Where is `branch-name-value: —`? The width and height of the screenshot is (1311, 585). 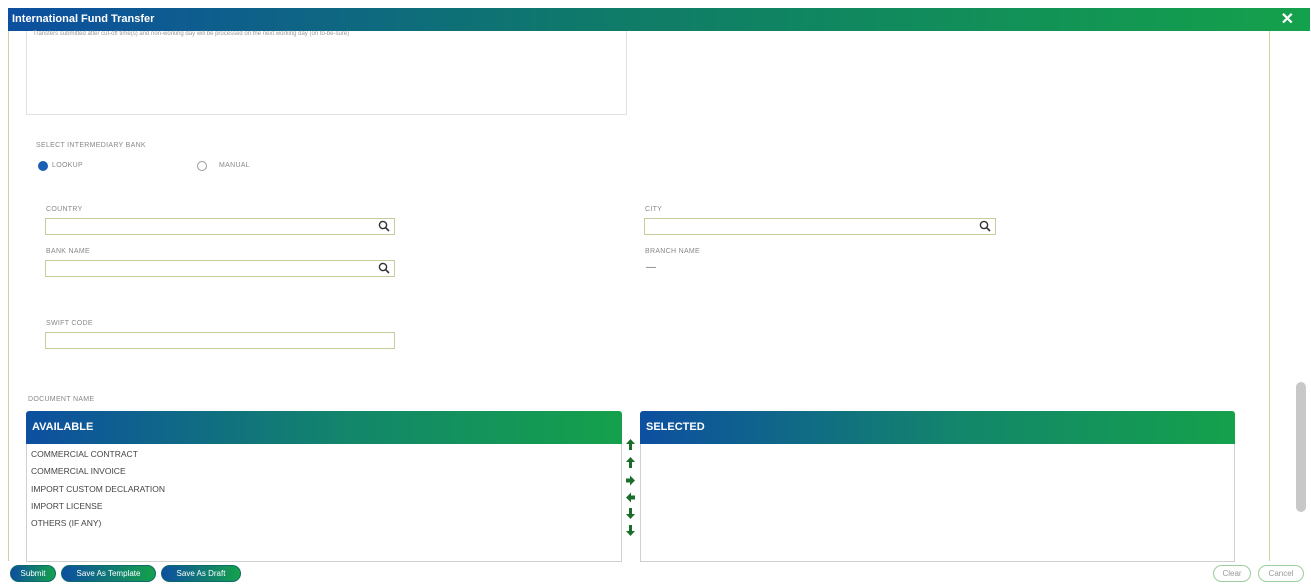 branch-name-value: — is located at coordinates (651, 267).